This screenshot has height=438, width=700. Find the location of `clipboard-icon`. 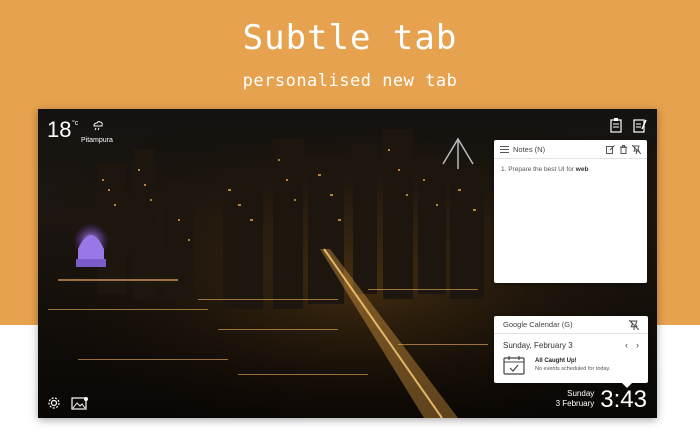

clipboard-icon is located at coordinates (616, 125).